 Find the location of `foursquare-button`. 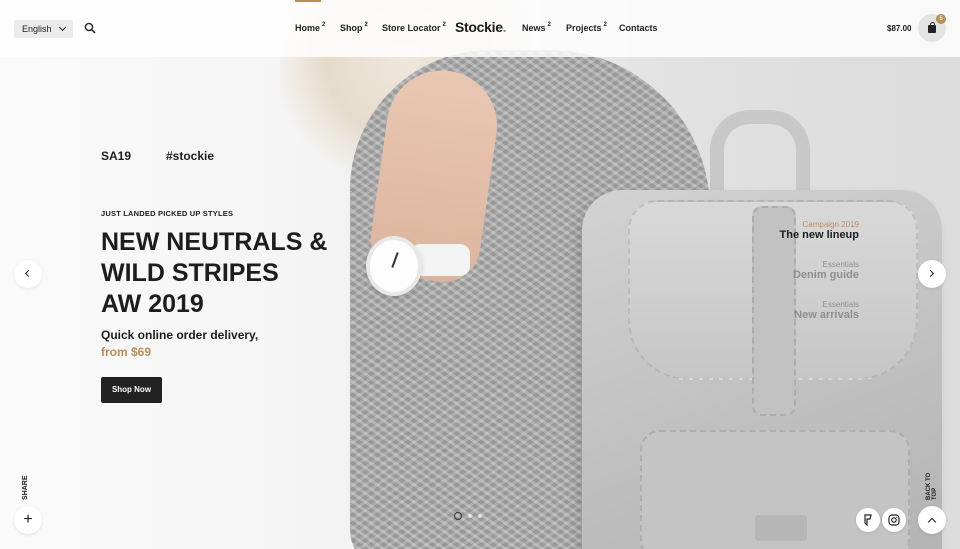

foursquare-button is located at coordinates (868, 520).